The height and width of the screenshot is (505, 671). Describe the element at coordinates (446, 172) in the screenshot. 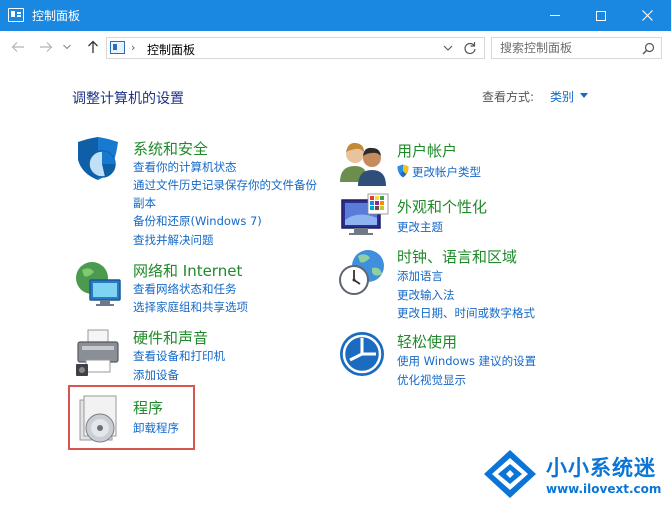

I see `link-change-account-type: 更改帐户类型` at that location.